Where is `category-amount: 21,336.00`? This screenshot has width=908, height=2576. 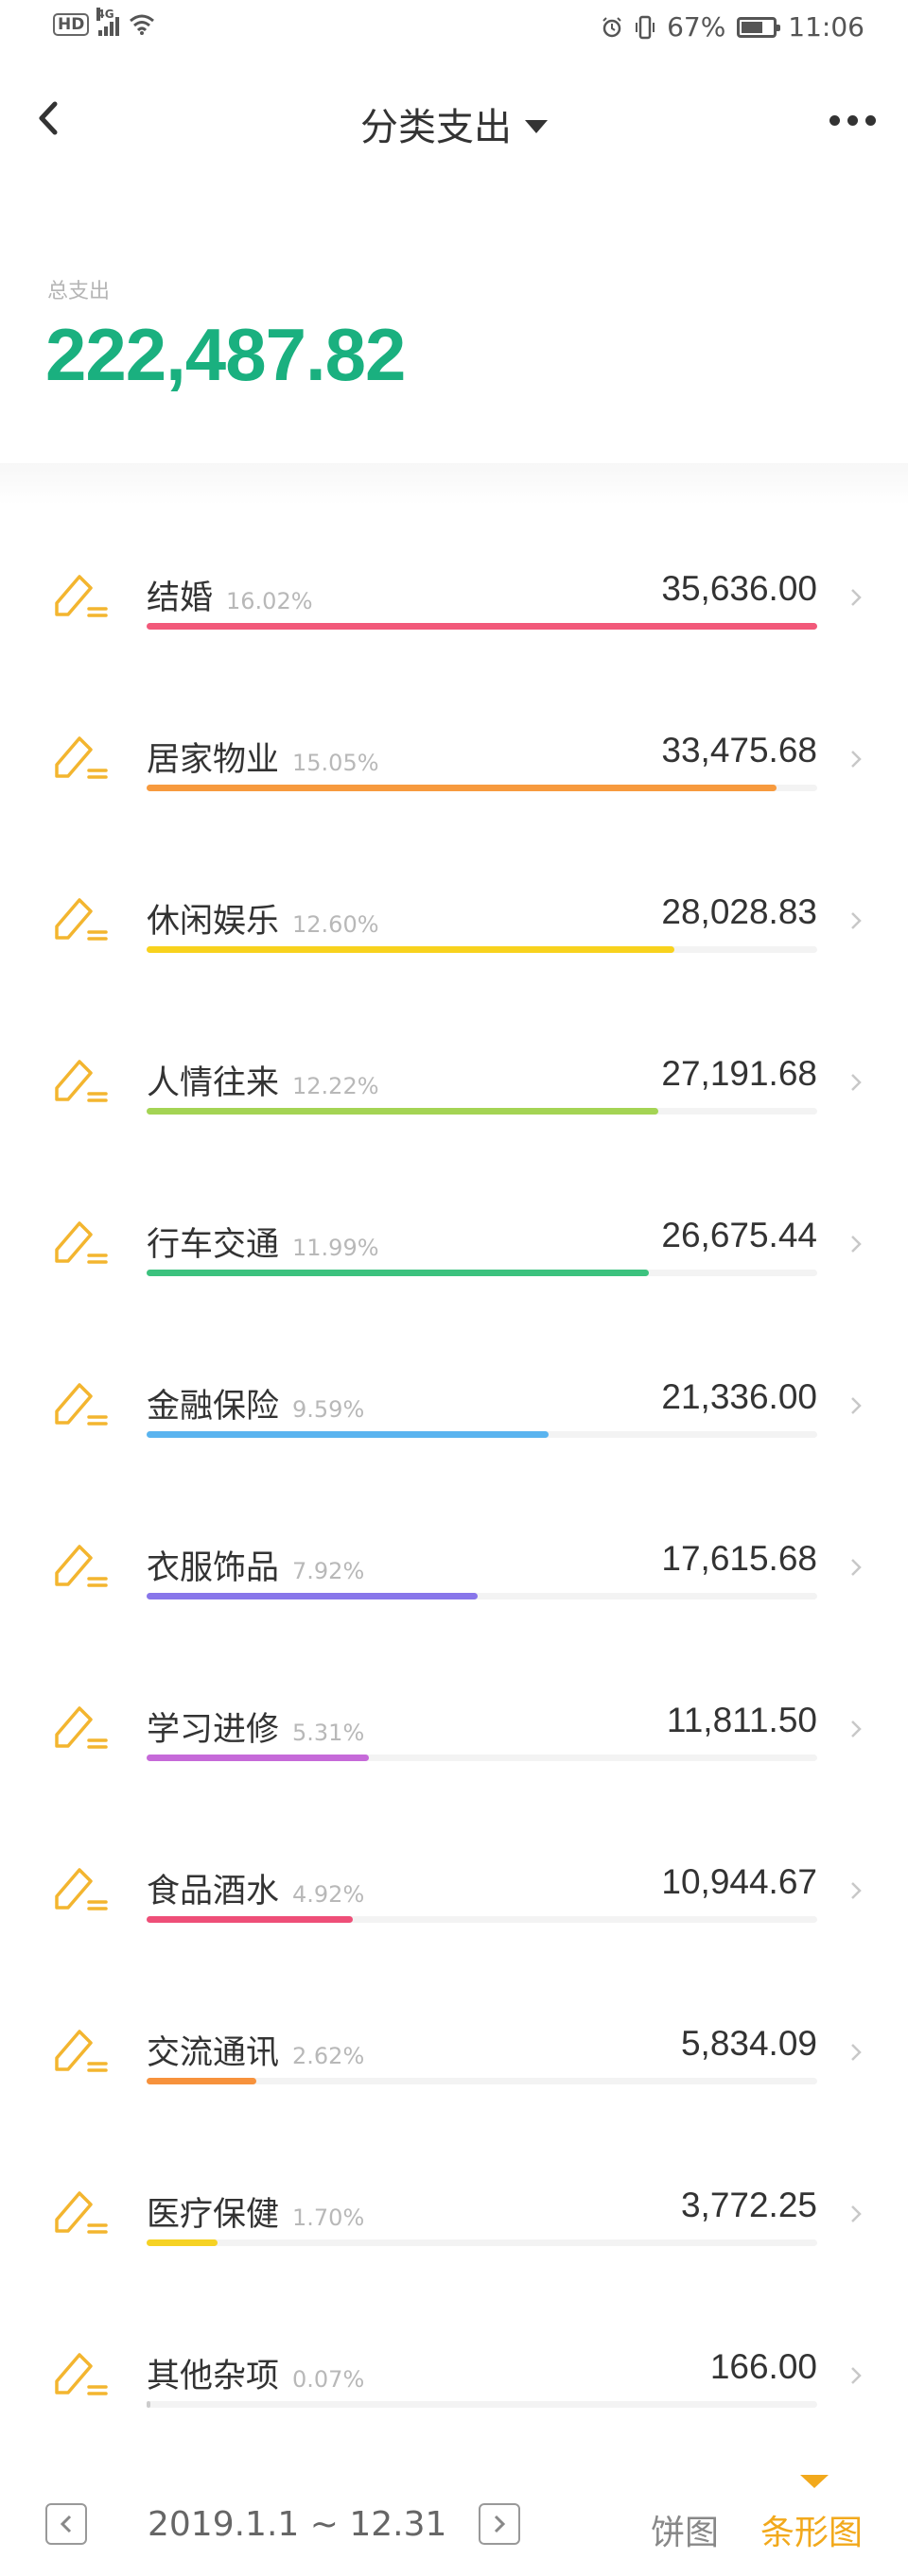
category-amount: 21,336.00 is located at coordinates (739, 1397).